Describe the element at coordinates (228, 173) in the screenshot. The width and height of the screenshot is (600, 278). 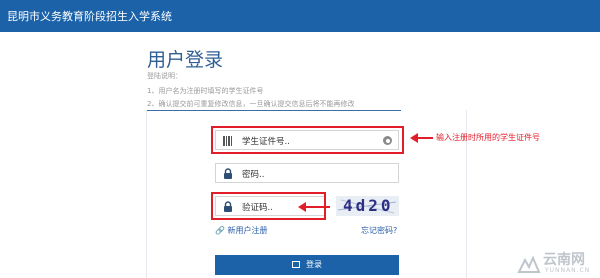
I see `lock-icon` at that location.